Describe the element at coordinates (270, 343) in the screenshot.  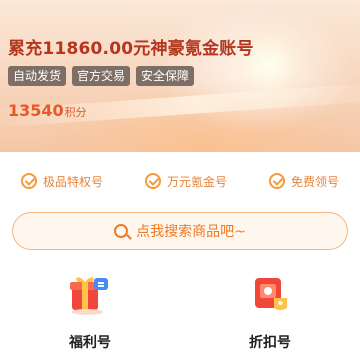
I see `category-label: 折扣号` at that location.